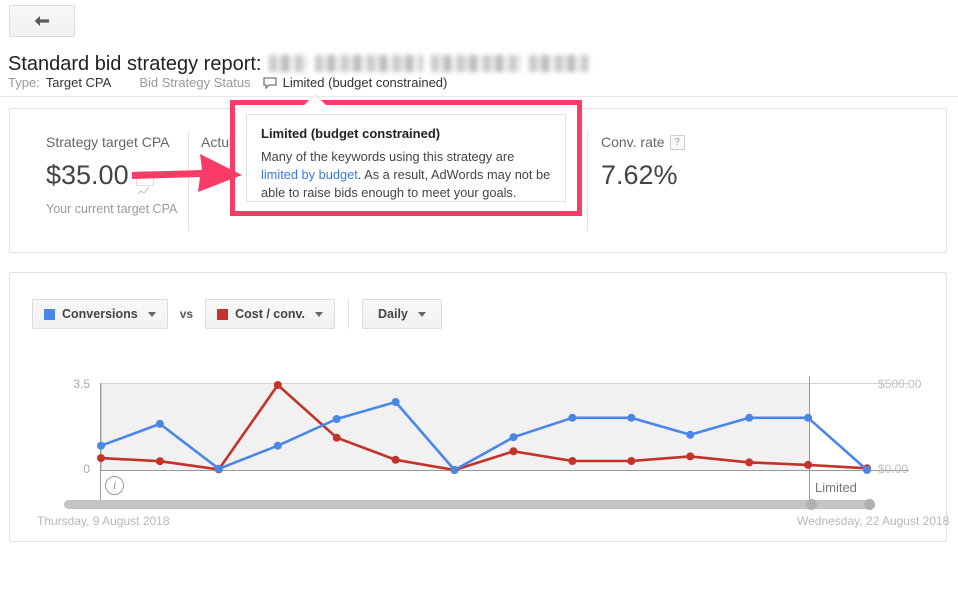 The height and width of the screenshot is (595, 958). Describe the element at coordinates (103, 521) in the screenshot. I see `date-range-start: Thursday, 9 August 2018` at that location.